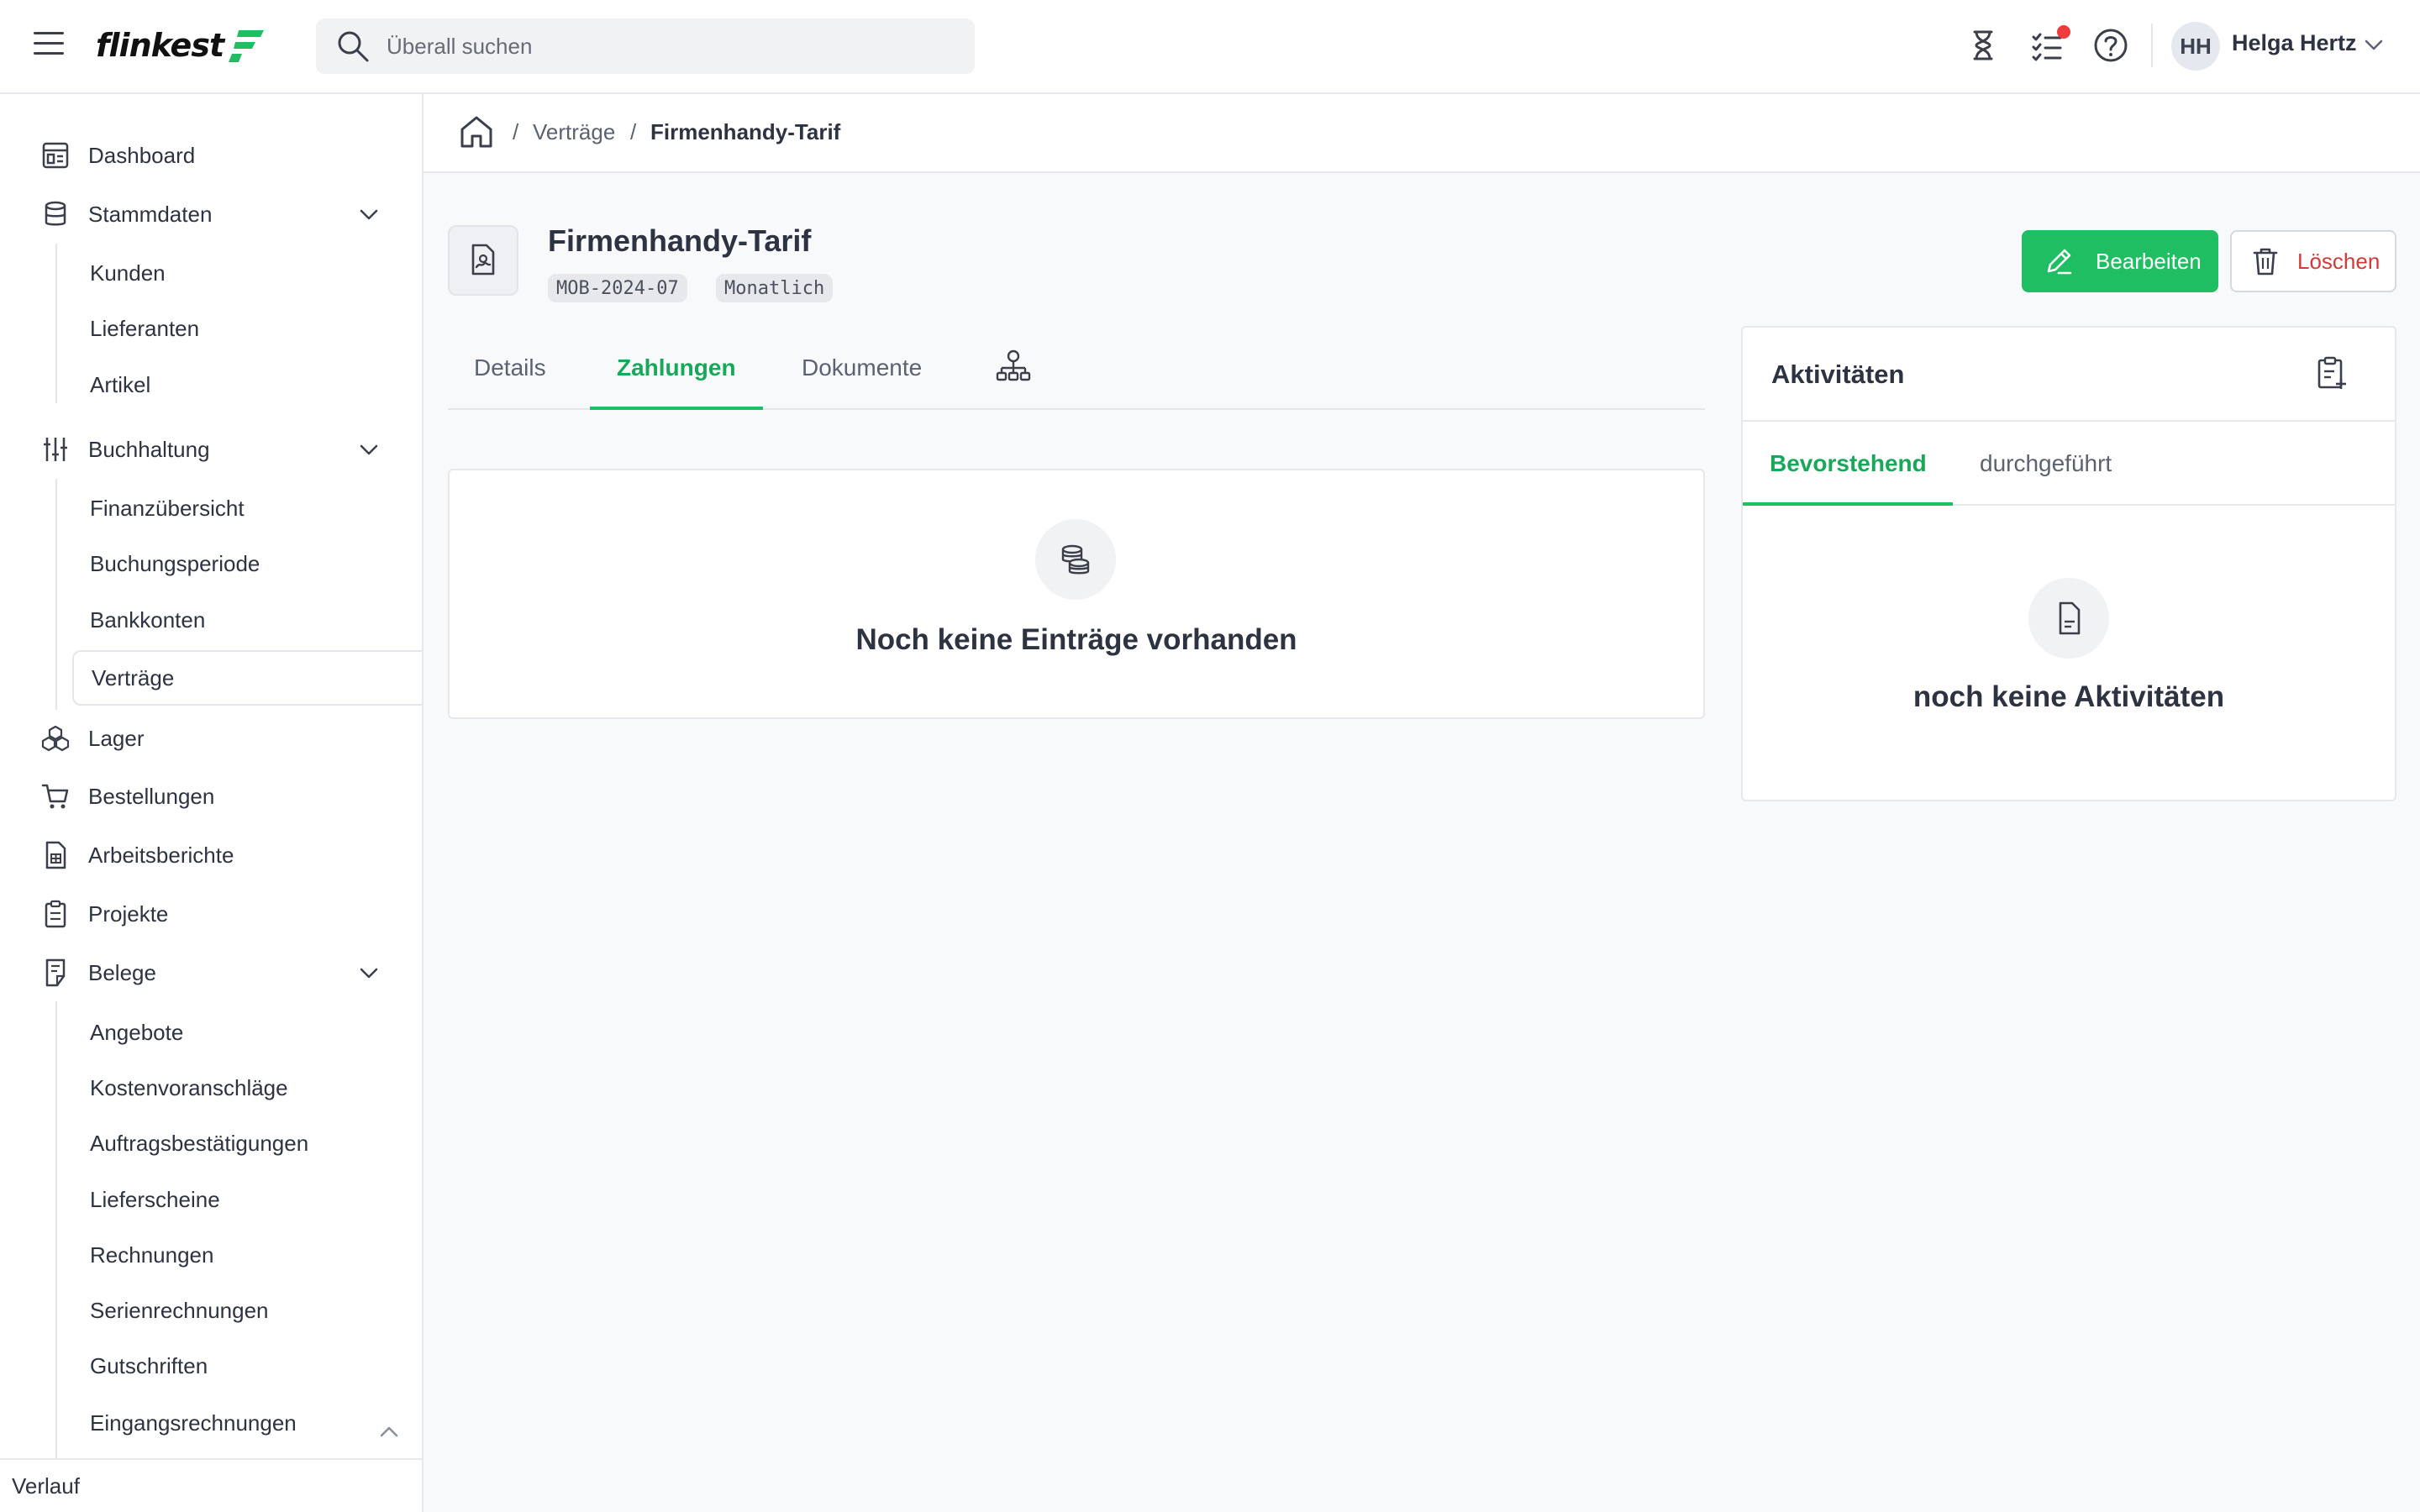 The image size is (2420, 1512). I want to click on contract-icon, so click(483, 260).